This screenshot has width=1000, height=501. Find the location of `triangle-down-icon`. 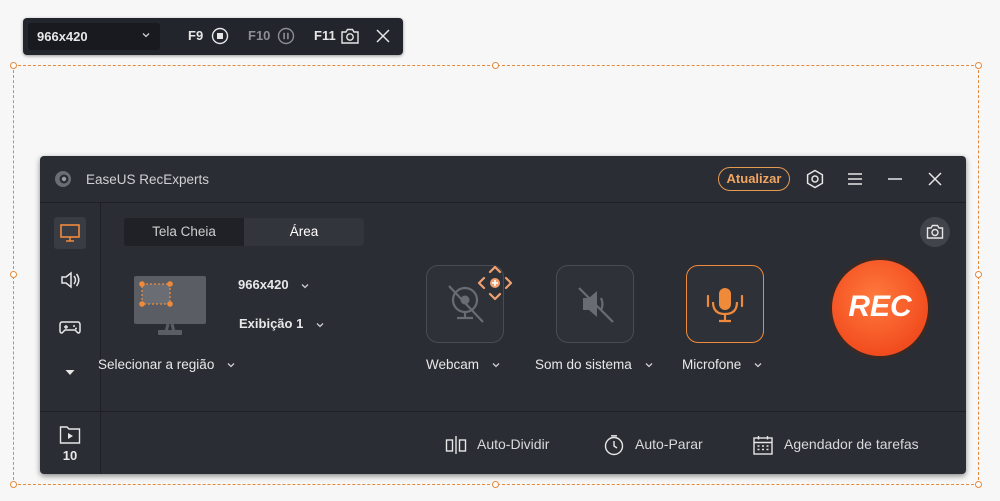

triangle-down-icon is located at coordinates (70, 372).